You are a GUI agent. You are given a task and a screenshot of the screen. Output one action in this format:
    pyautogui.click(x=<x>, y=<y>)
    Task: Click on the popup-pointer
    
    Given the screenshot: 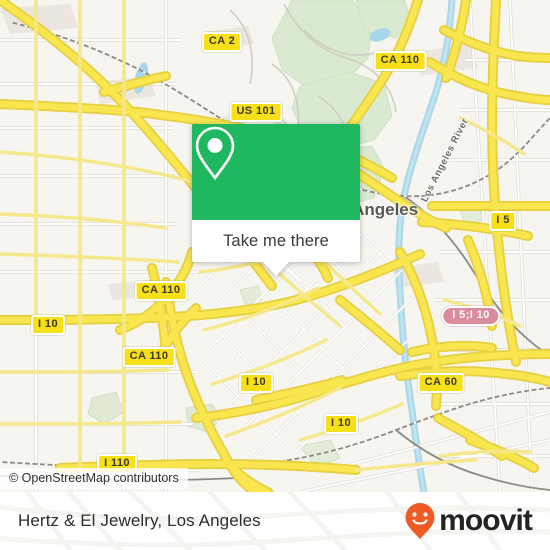 What is the action you would take?
    pyautogui.click(x=276, y=269)
    